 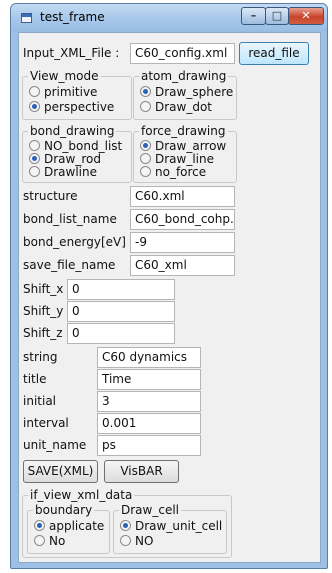 I want to click on save-file-name-label: save_file_name, so click(x=69, y=265).